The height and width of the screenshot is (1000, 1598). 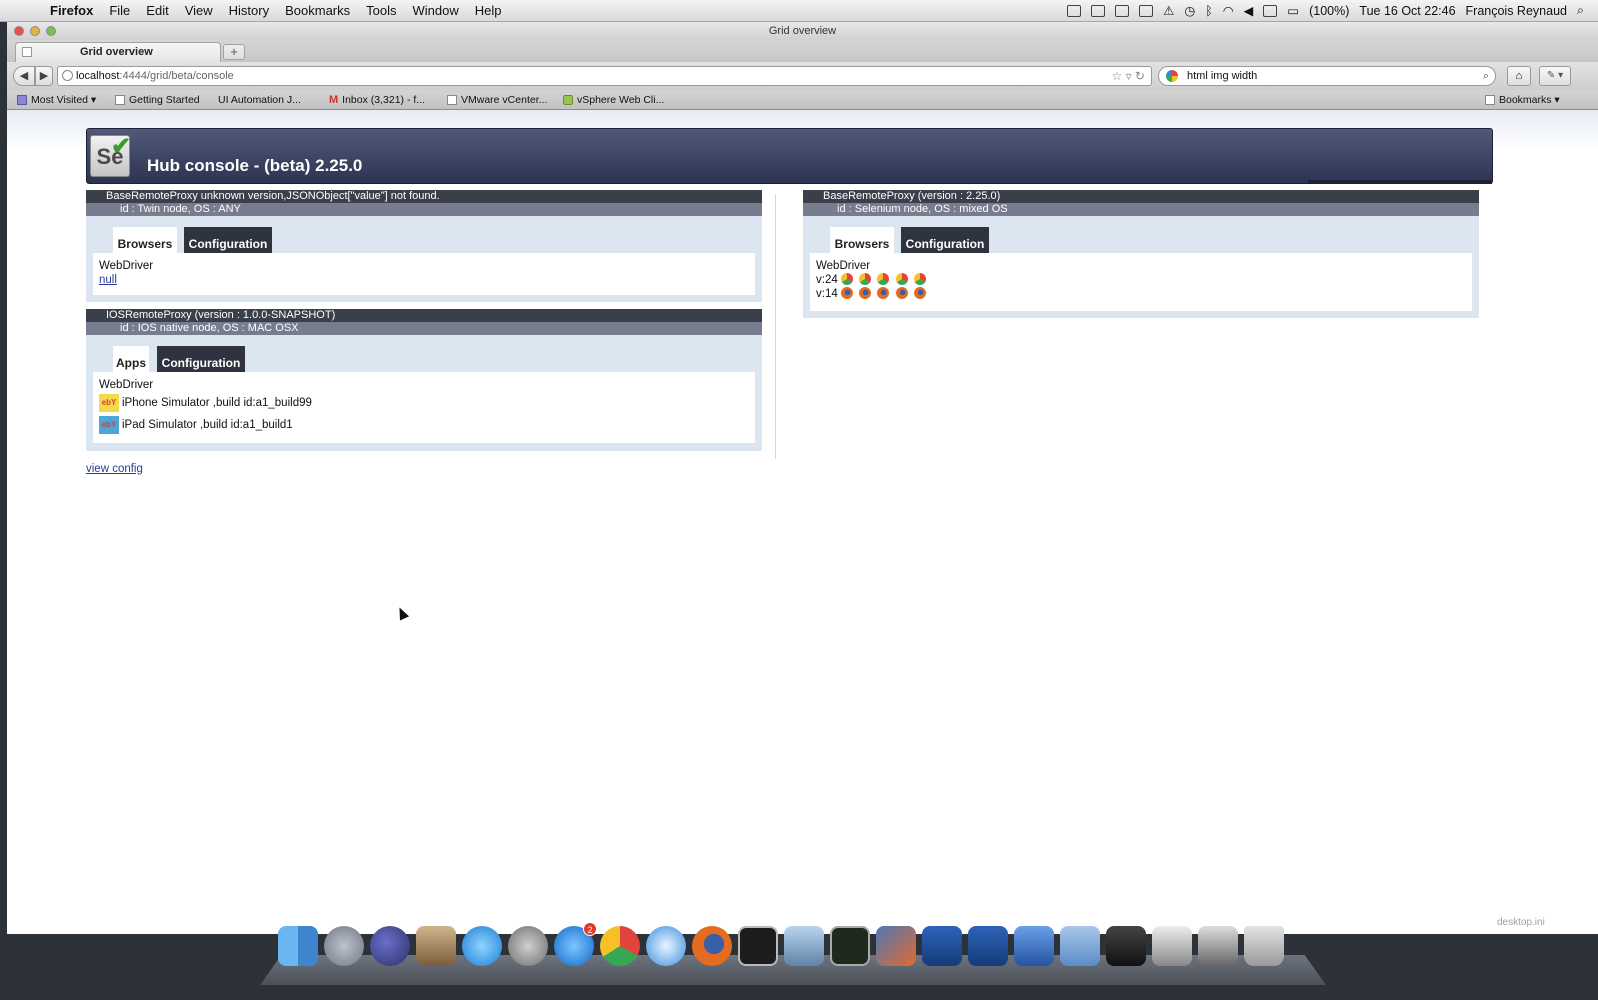 I want to click on url-bar: localhost:4444/grid/beta/console ☆ ▿ ↻, so click(x=604, y=76).